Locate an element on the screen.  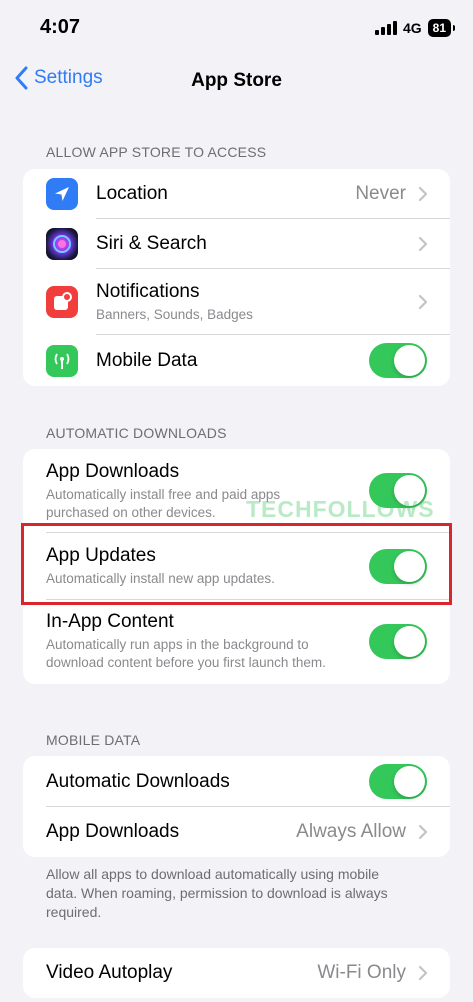
row-notifications: Notifications Banners, Sounds, Badges is located at coordinates (236, 302).